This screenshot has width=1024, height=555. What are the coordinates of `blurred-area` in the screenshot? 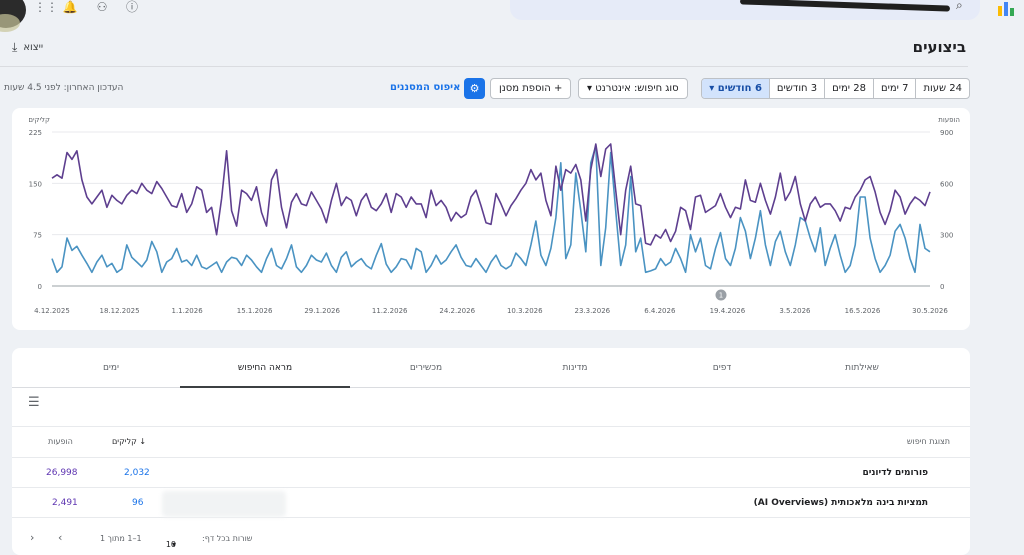 It's located at (224, 504).